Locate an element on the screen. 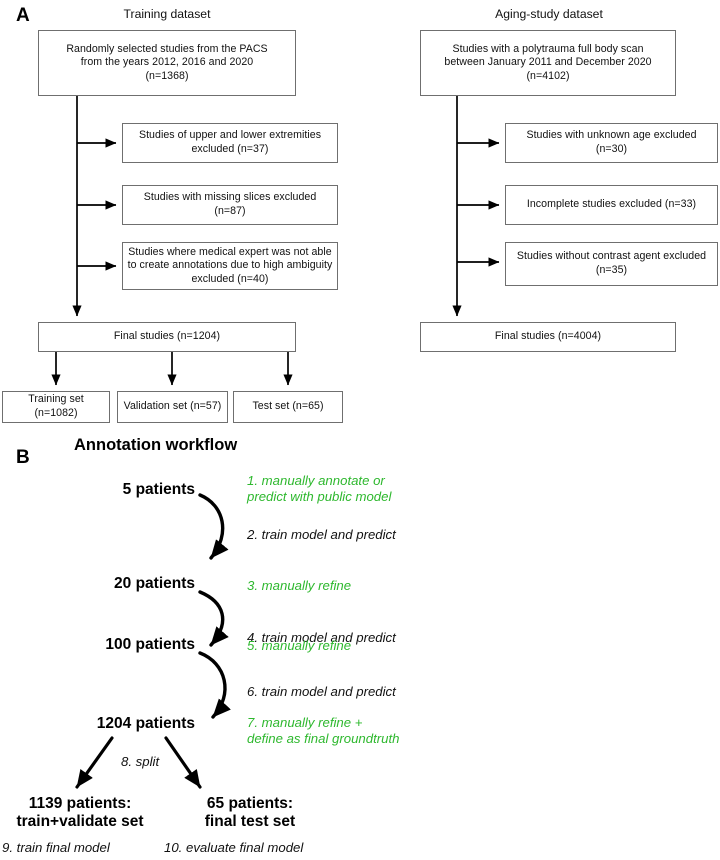  annotation-workflow-title: Annotation workflow is located at coordinates (156, 445).